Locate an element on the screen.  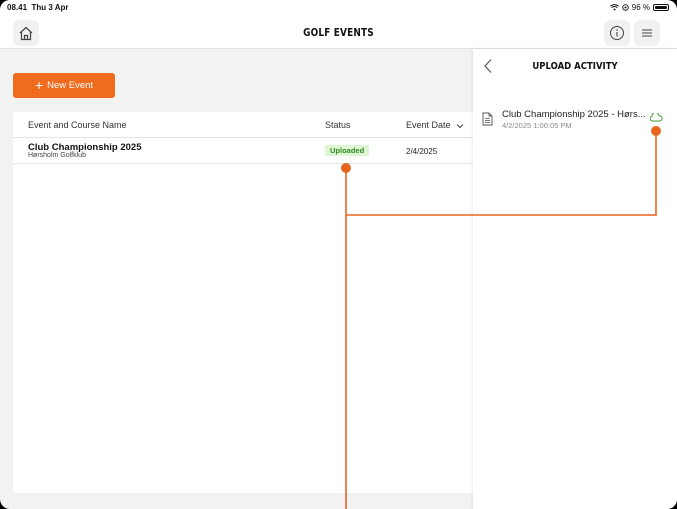
header-event-course: Event and Course Name is located at coordinates (77, 125).